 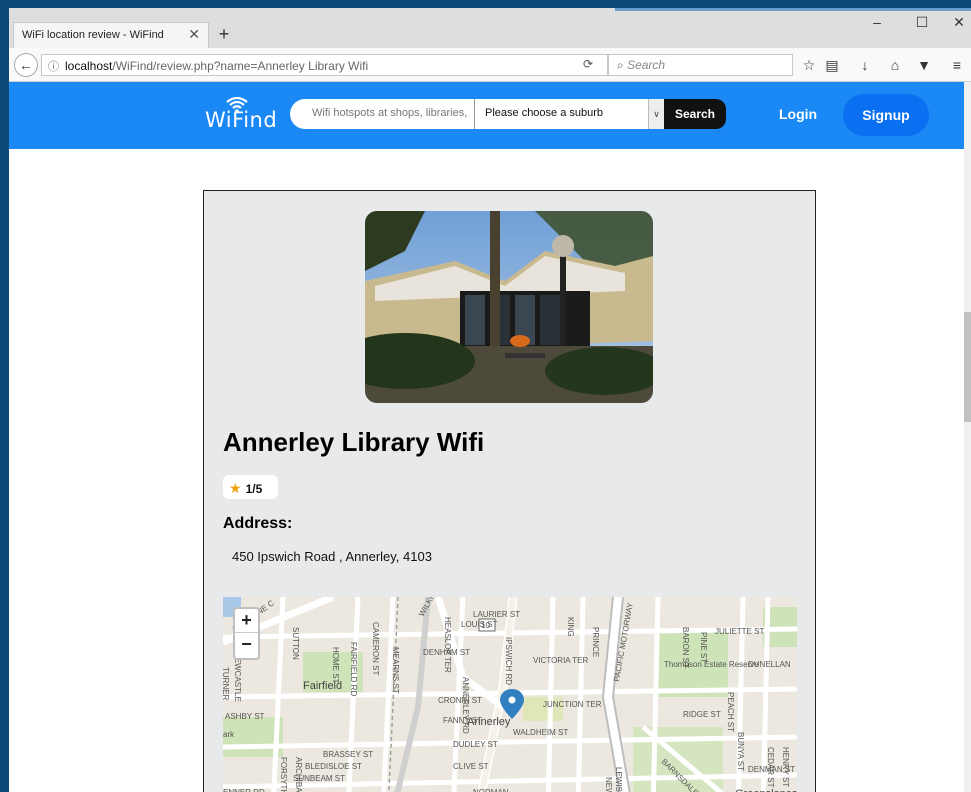 What do you see at coordinates (703, 647) in the screenshot?
I see `map-label: PINE ST` at bounding box center [703, 647].